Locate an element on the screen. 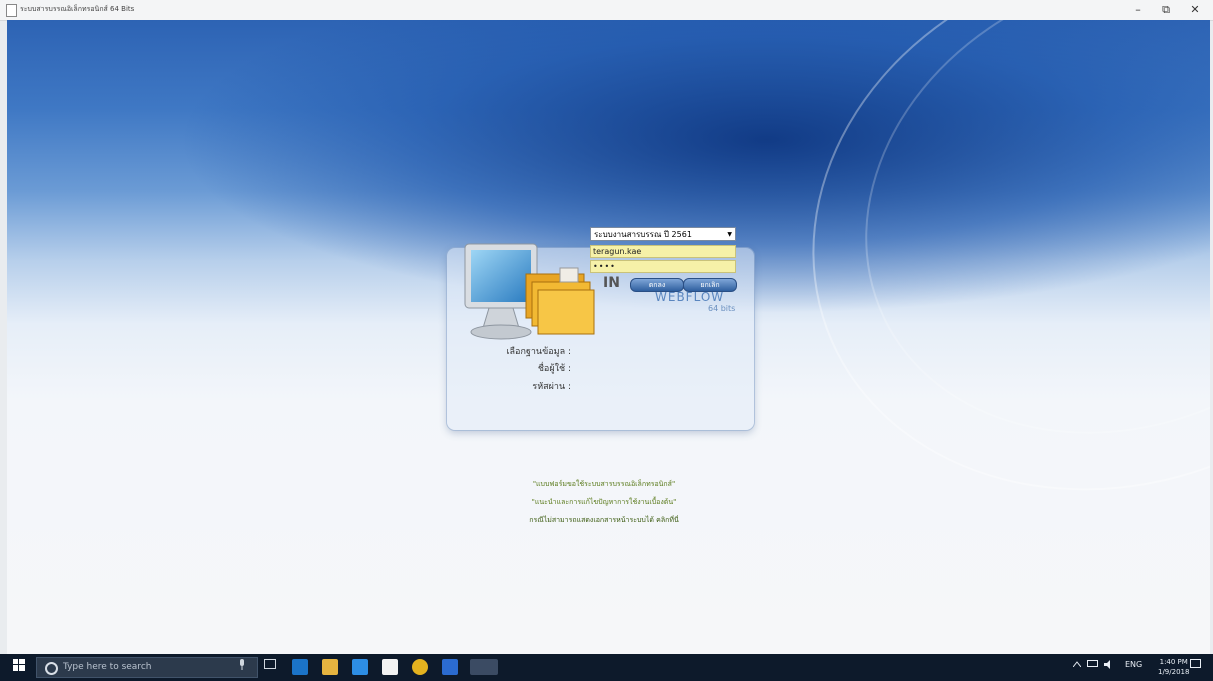  language-indicator: ENG is located at coordinates (1133, 664).